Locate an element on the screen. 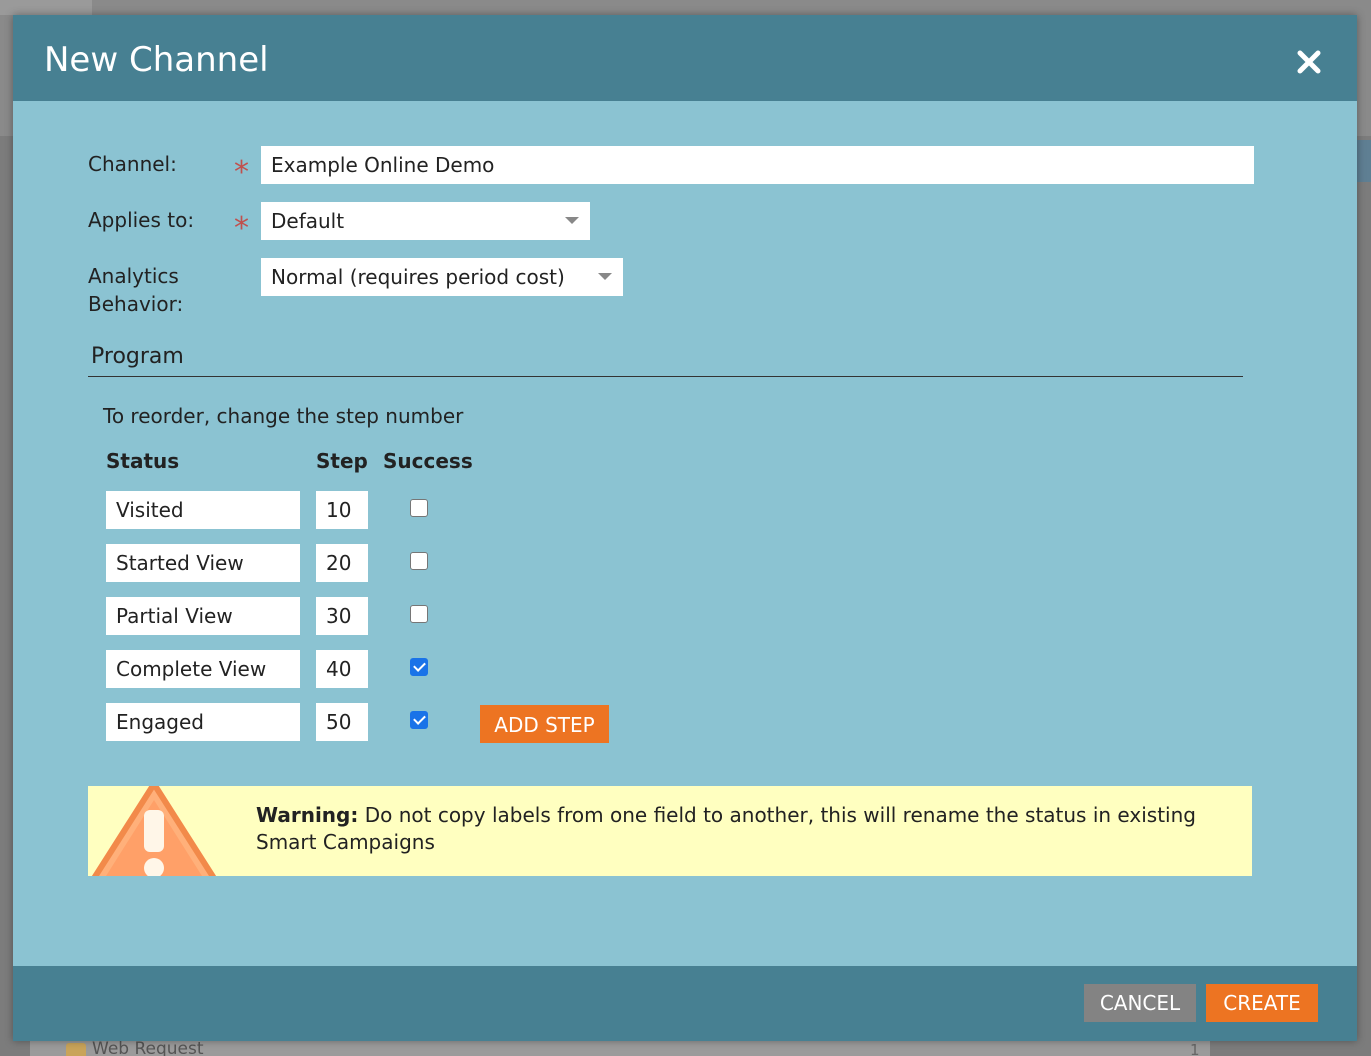  analytics-behavior-label-line1: Analytics is located at coordinates (133, 276).